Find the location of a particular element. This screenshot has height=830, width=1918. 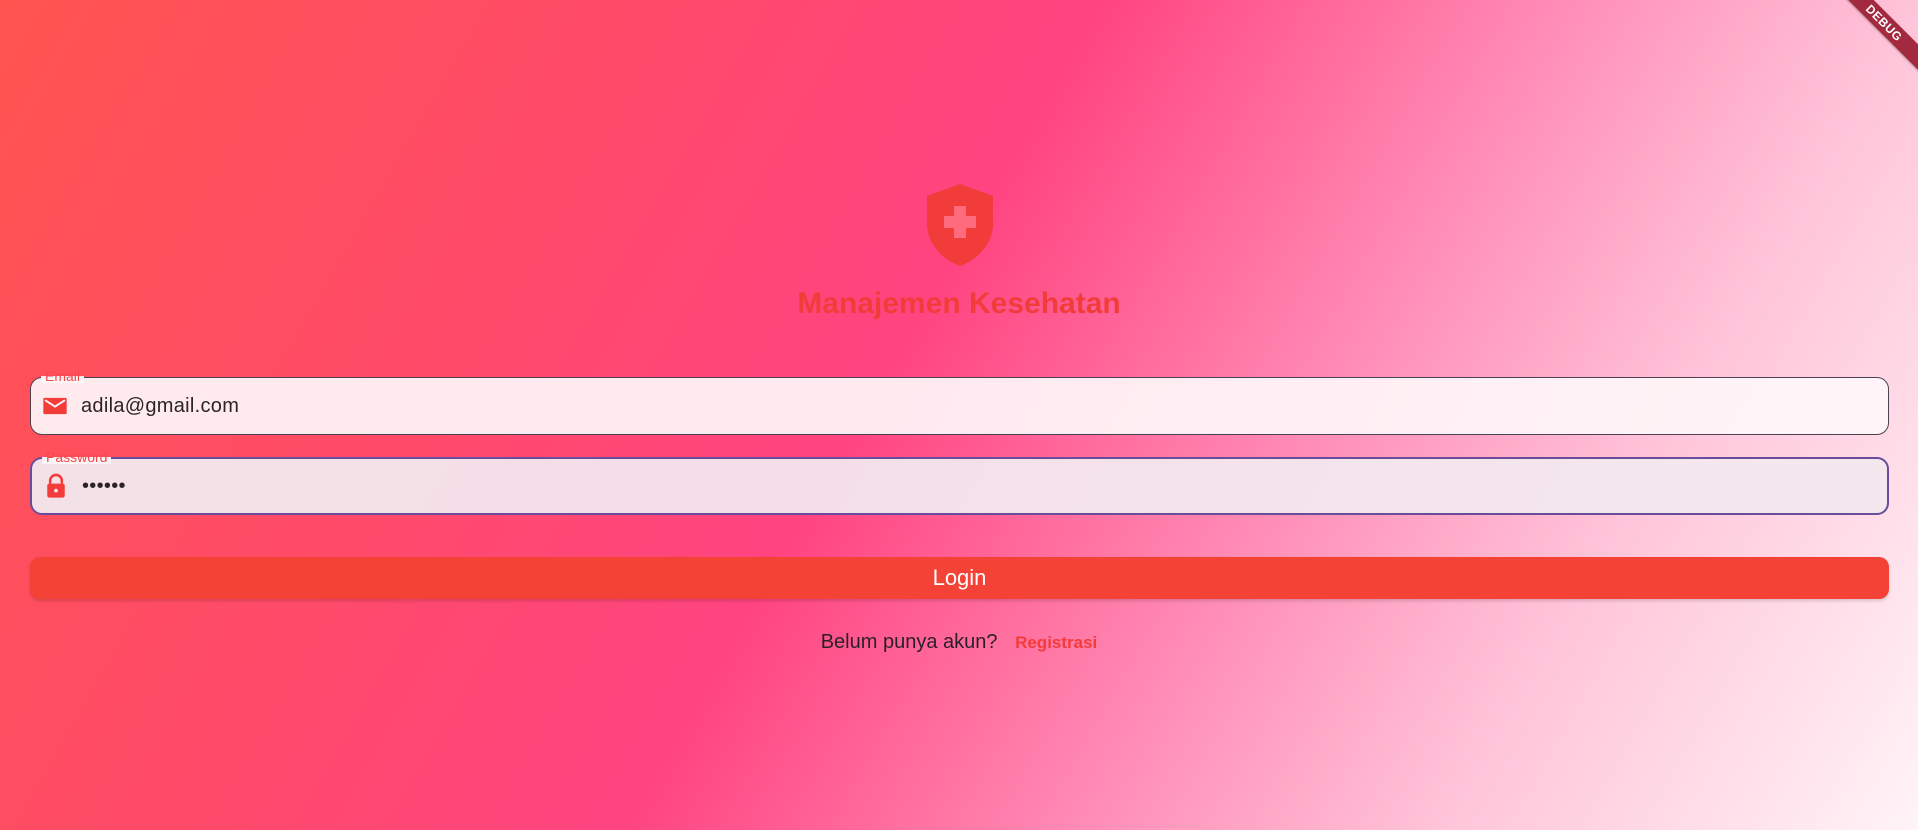

shield-medical-icon is located at coordinates (960, 225).